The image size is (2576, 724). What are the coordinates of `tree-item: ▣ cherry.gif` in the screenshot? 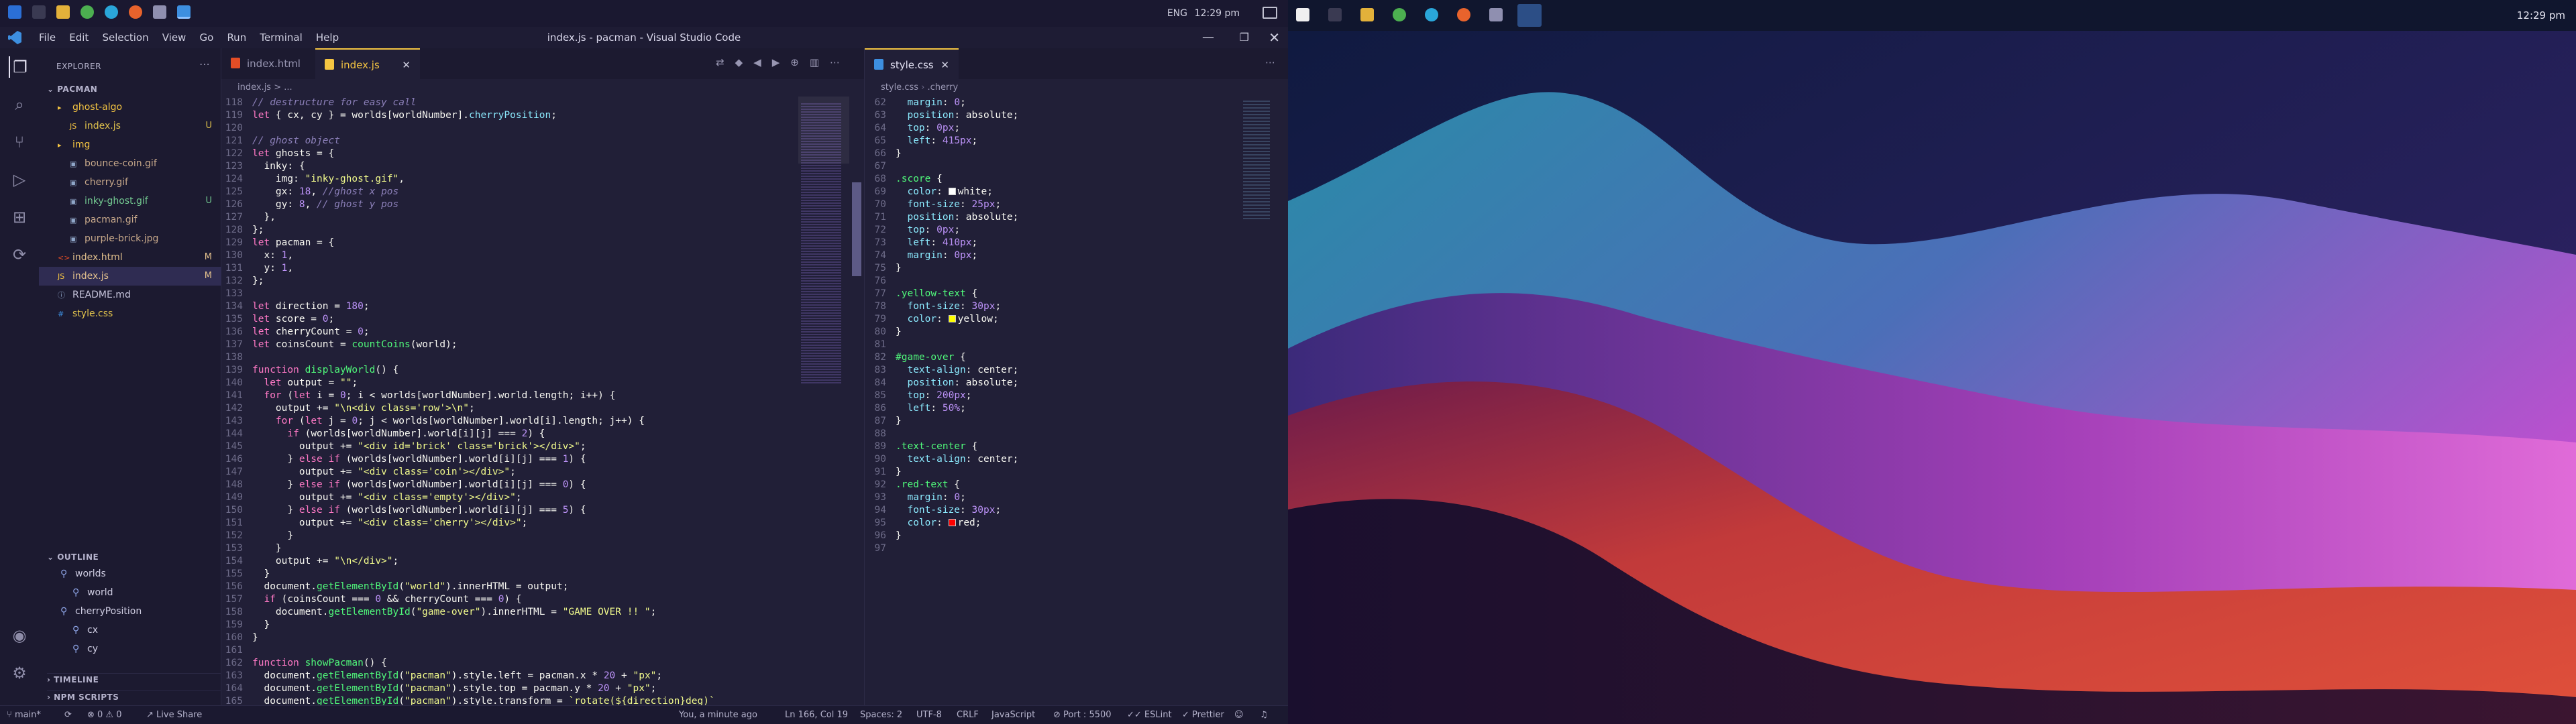 It's located at (130, 182).